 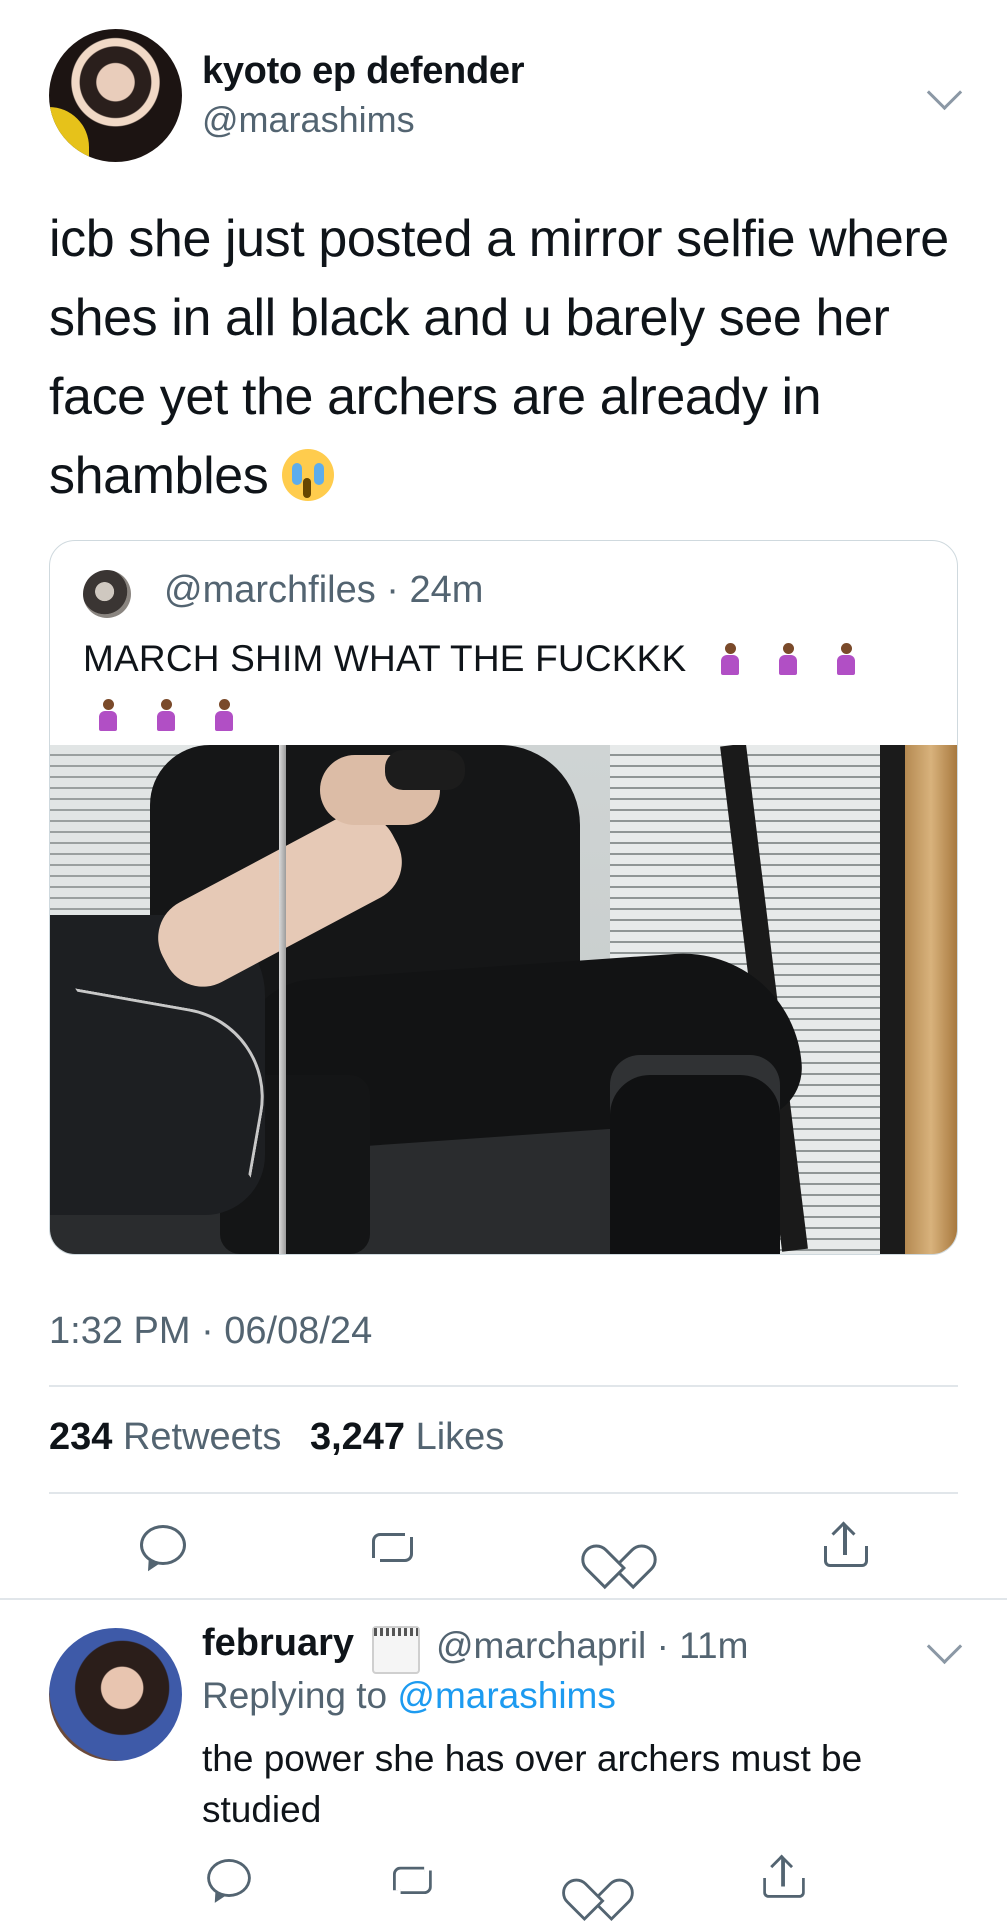 I want to click on section-divider, so click(x=503, y=1599).